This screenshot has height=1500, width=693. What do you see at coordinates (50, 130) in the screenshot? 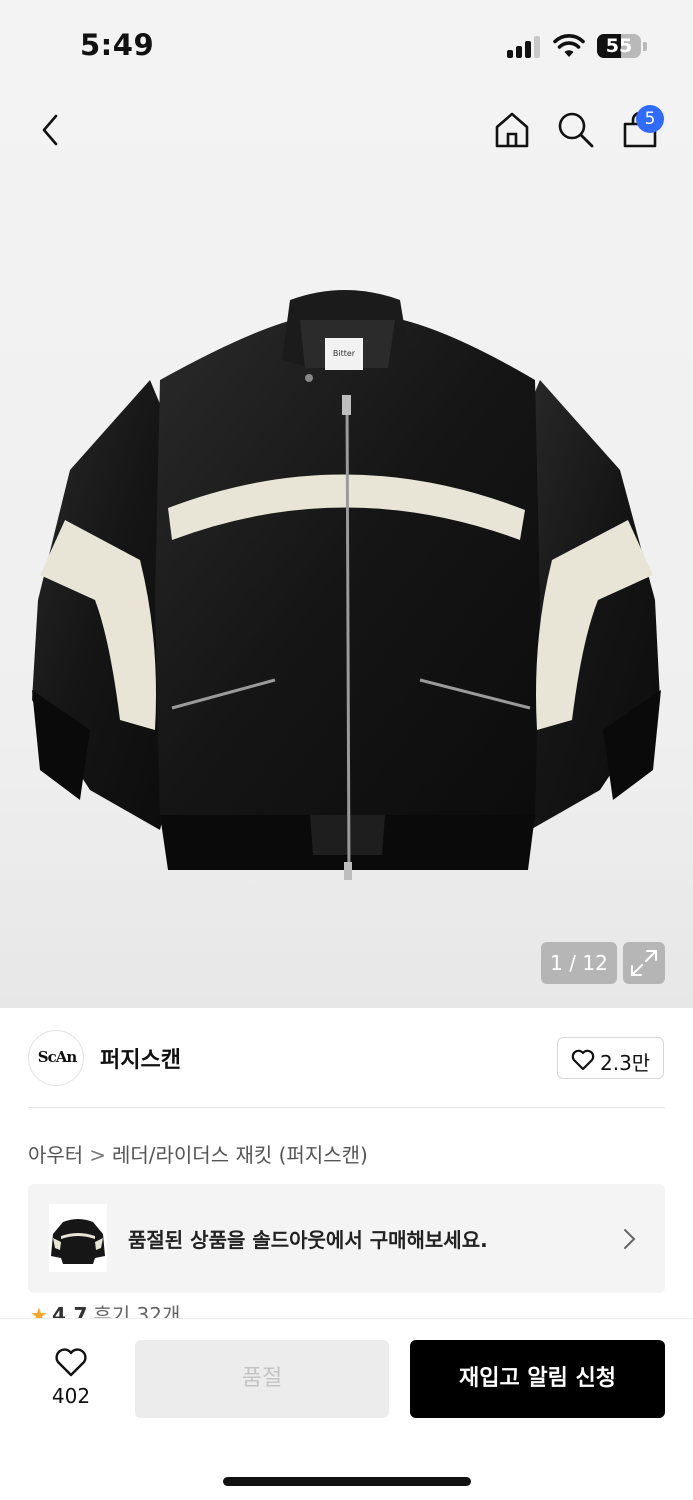
I see `back-chevron-icon` at bounding box center [50, 130].